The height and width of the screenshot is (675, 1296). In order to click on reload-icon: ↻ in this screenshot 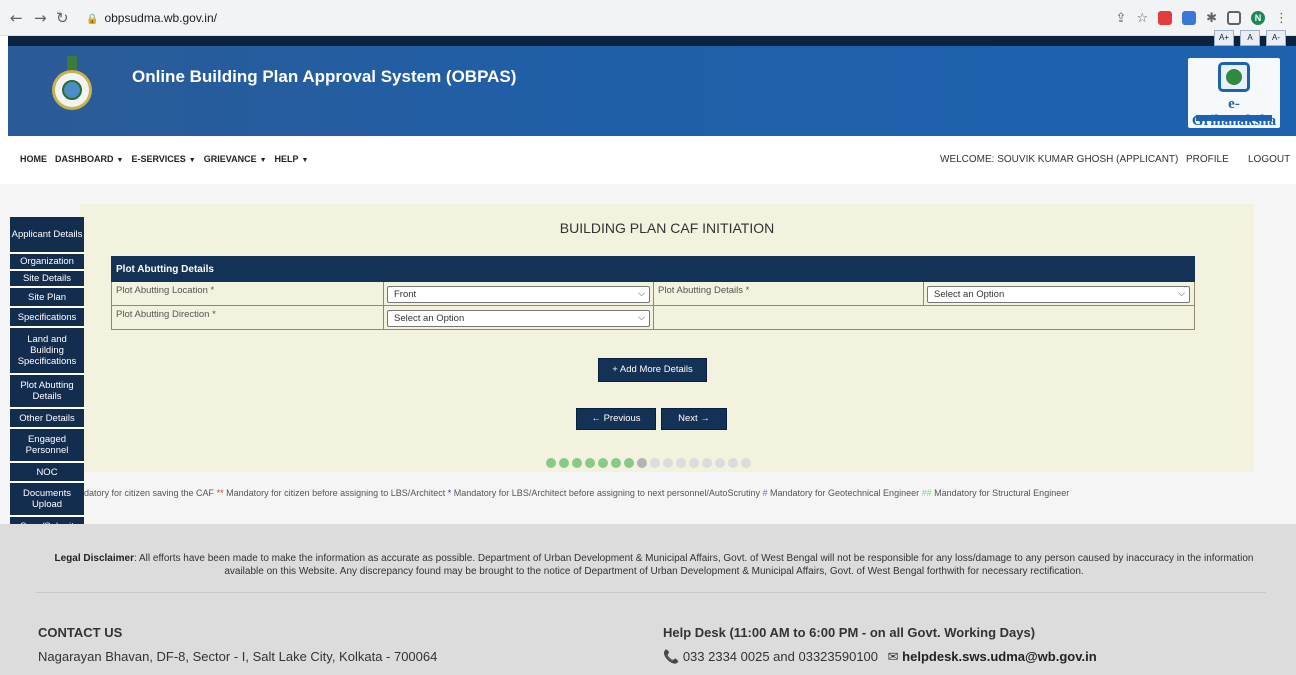, I will do `click(62, 18)`.